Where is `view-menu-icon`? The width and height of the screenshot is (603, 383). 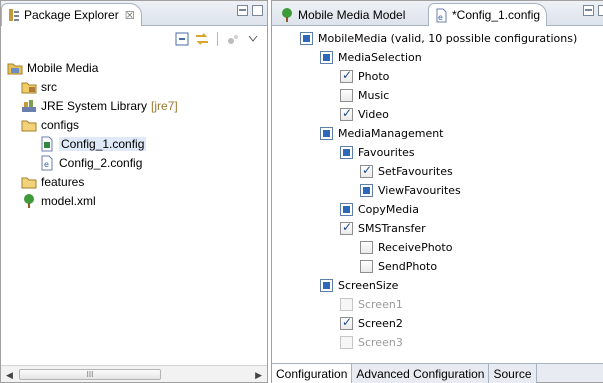
view-menu-icon is located at coordinates (253, 39).